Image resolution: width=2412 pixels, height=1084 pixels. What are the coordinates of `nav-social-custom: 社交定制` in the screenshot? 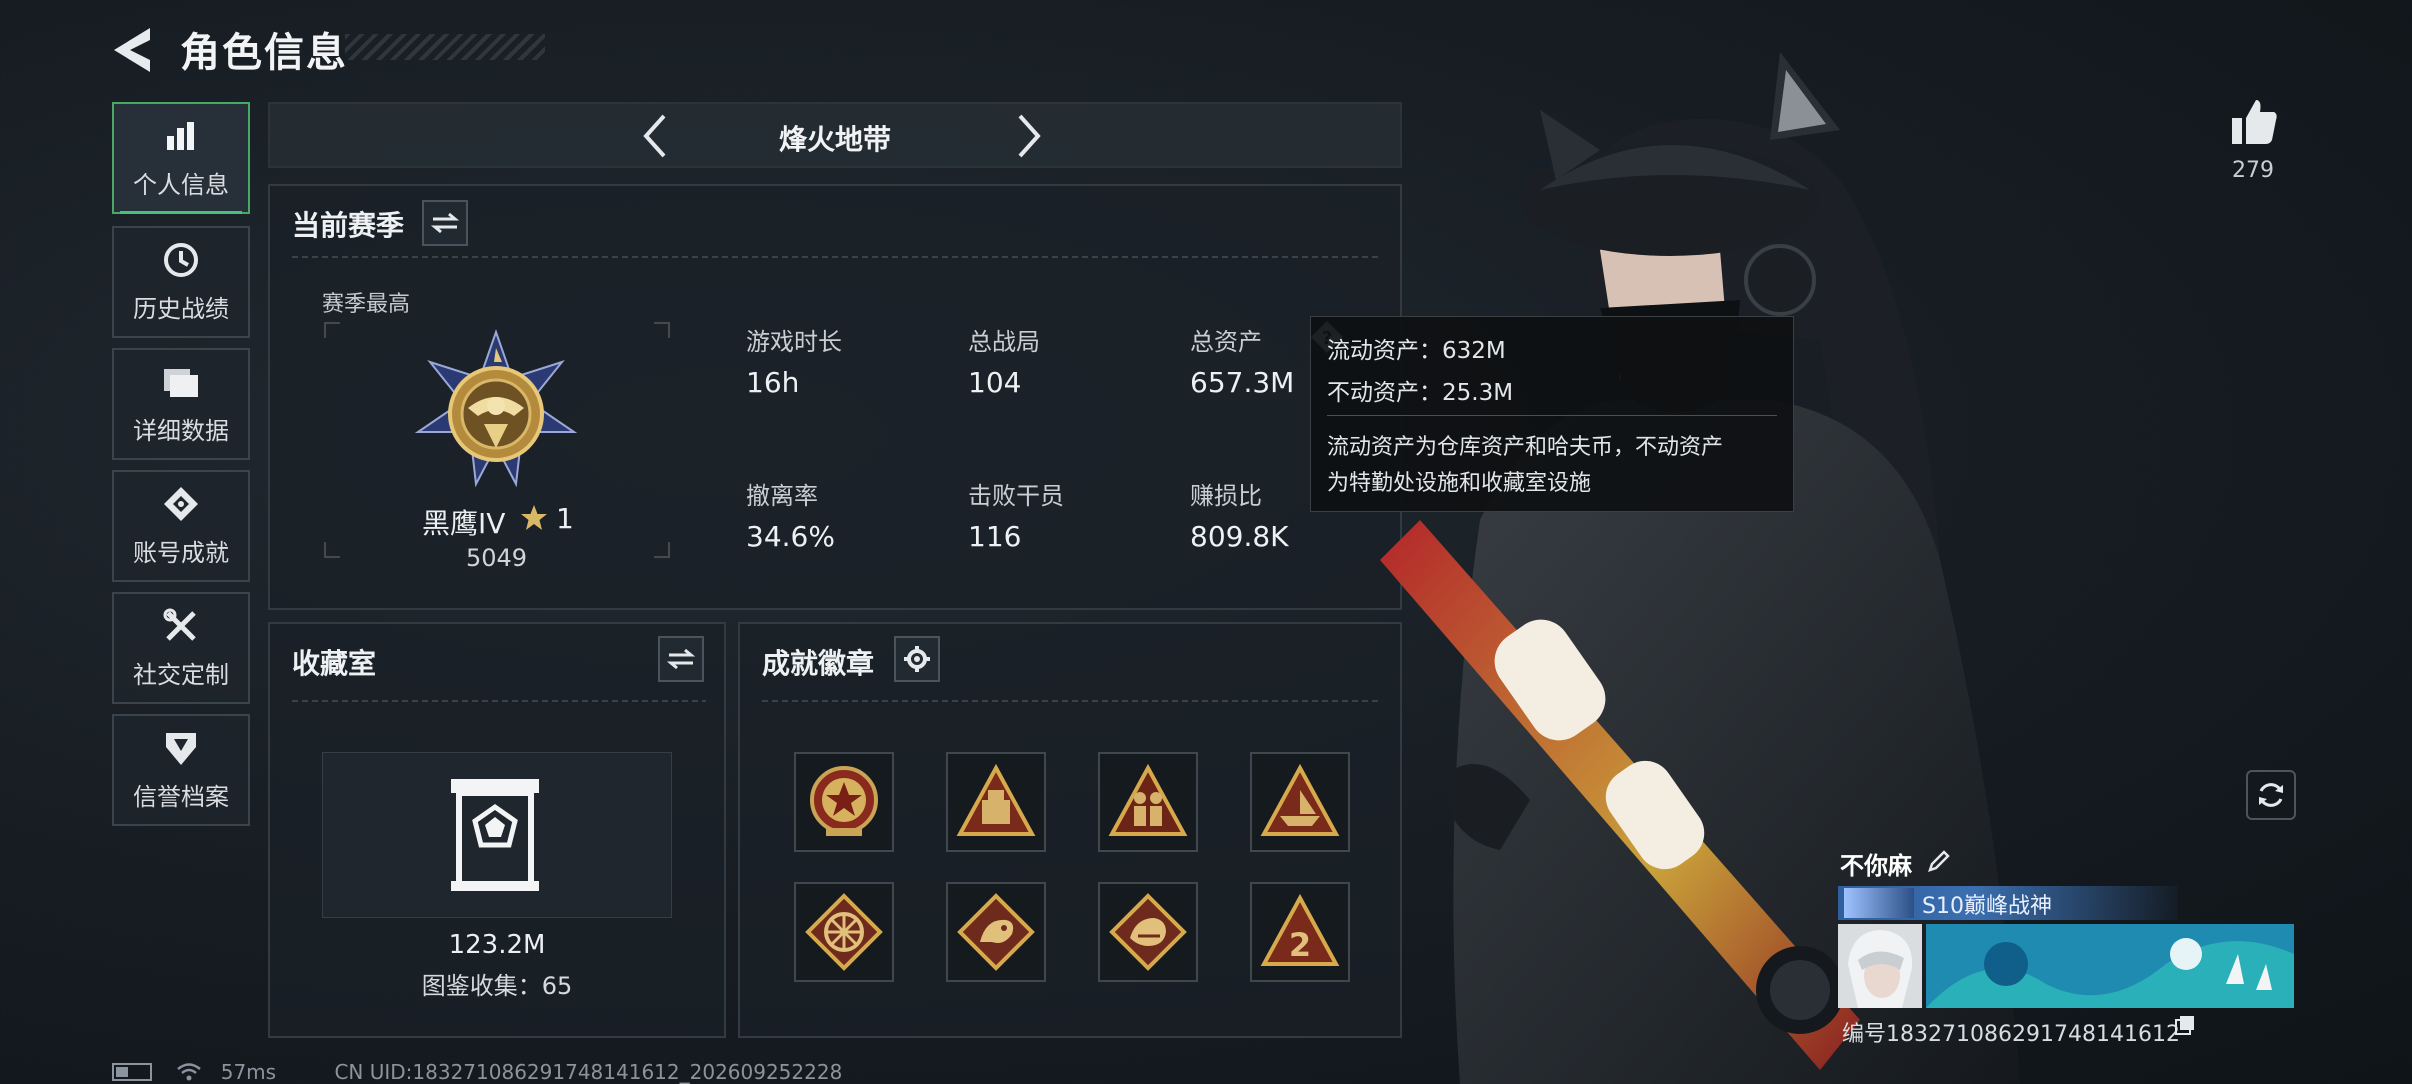 It's located at (181, 648).